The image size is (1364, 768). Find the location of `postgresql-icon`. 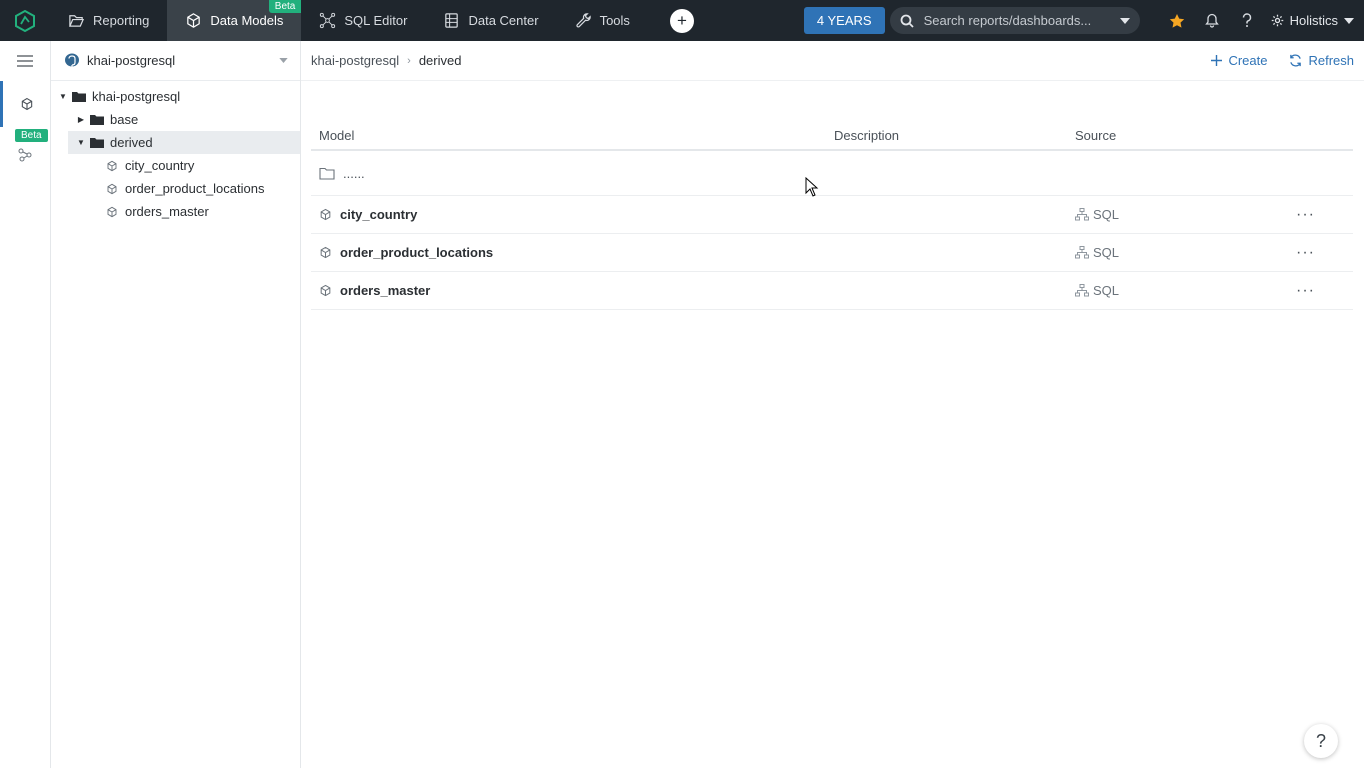

postgresql-icon is located at coordinates (72, 61).